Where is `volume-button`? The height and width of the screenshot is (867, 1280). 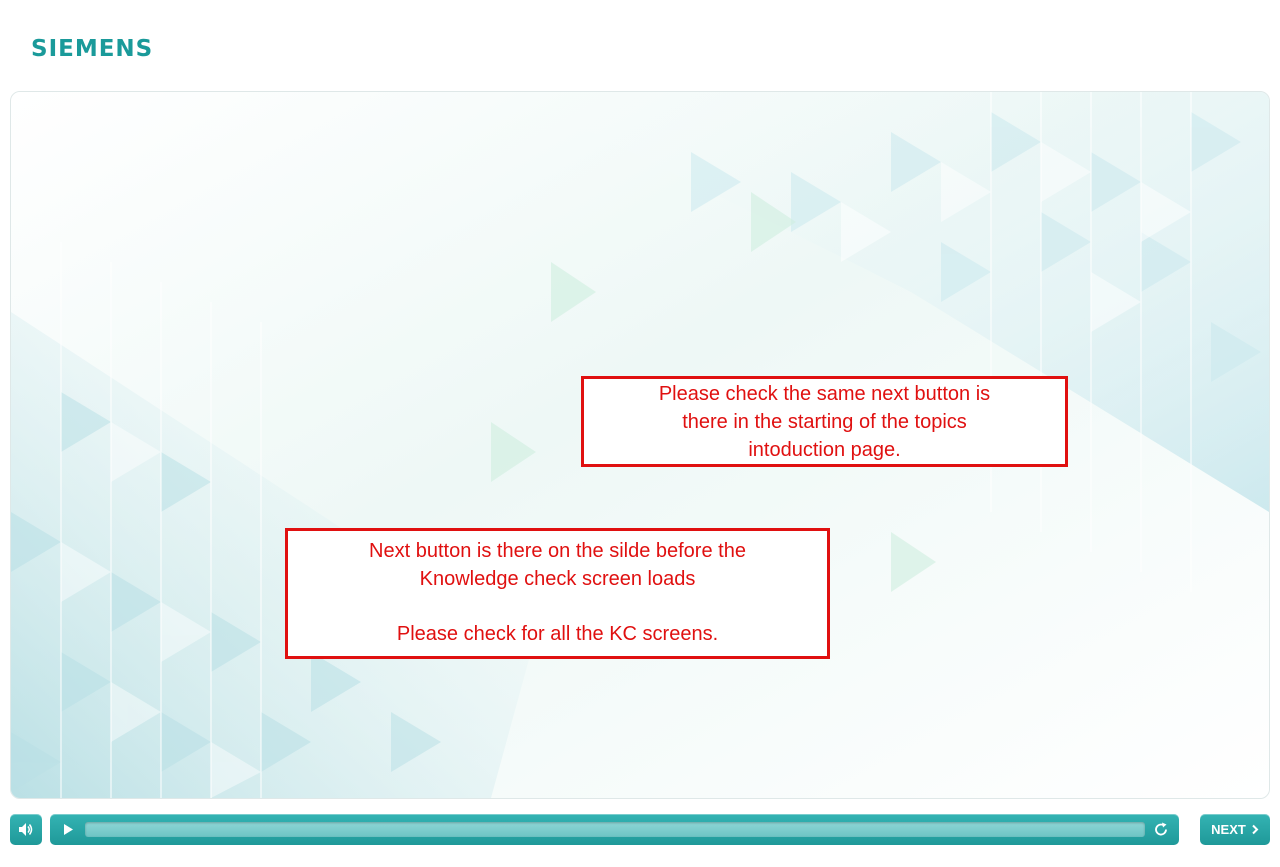 volume-button is located at coordinates (26, 829).